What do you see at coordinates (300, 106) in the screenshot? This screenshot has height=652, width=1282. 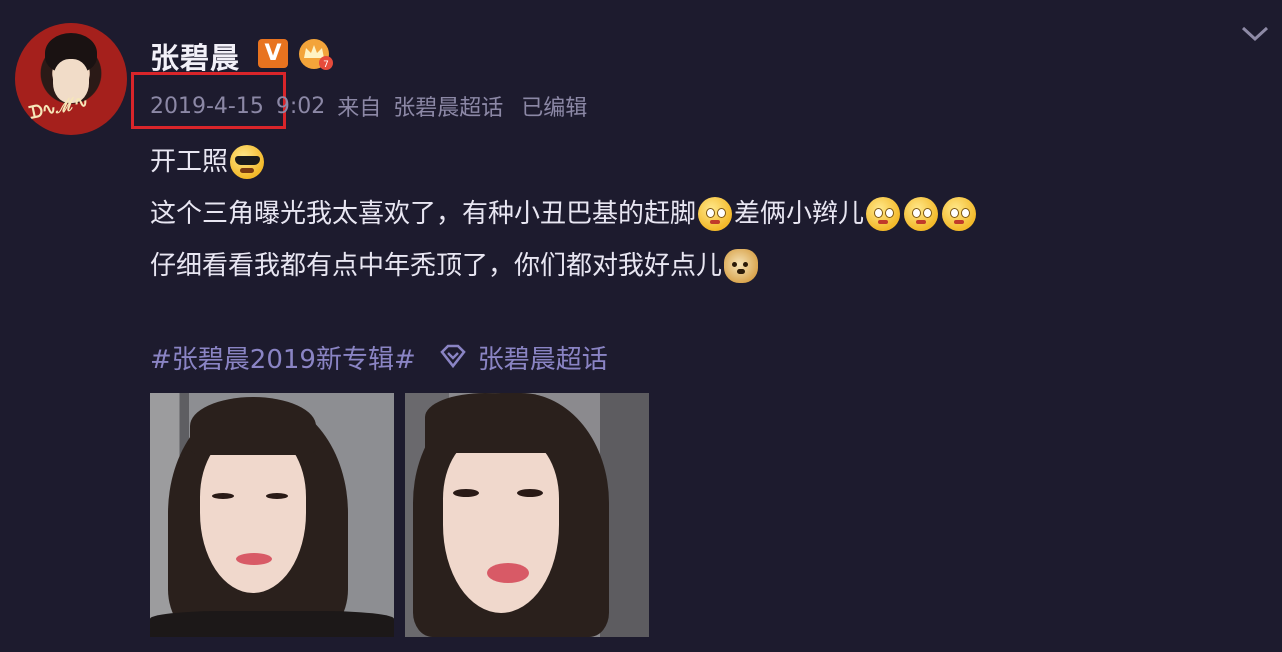 I see `post-time: 9:02` at bounding box center [300, 106].